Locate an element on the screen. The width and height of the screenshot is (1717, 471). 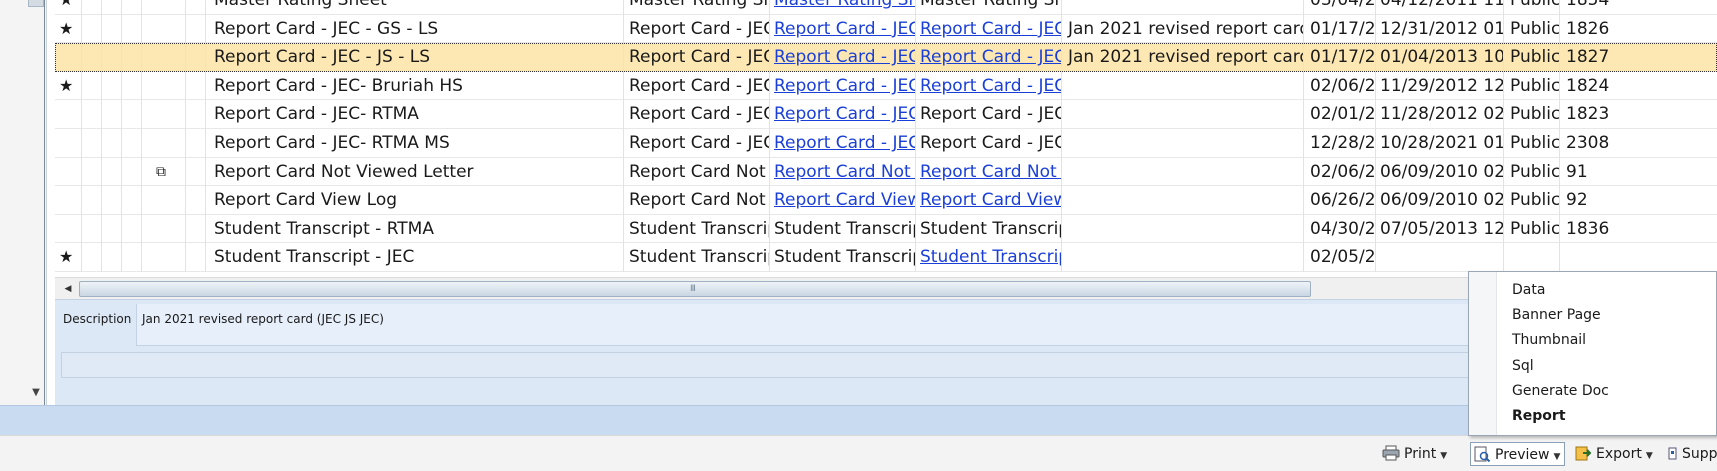
scroll-down-arrow-icon: ▼ is located at coordinates (36, 393).